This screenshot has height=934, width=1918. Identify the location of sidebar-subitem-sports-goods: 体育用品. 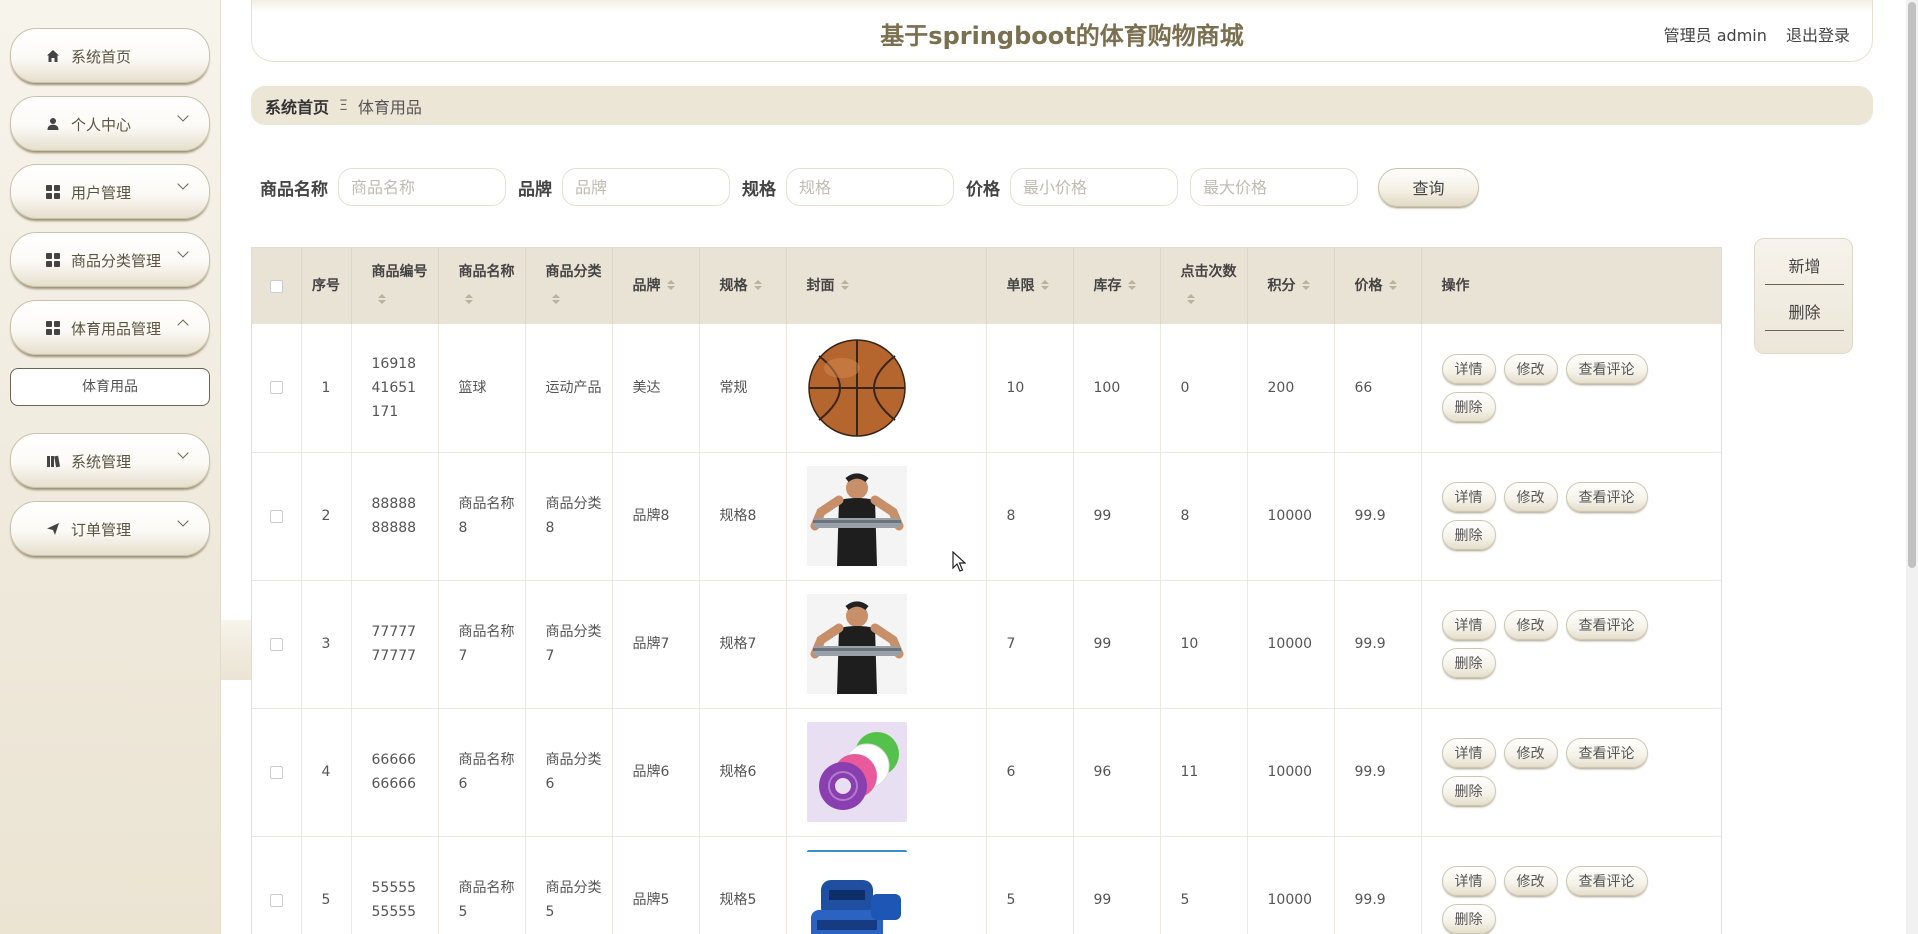
(110, 387).